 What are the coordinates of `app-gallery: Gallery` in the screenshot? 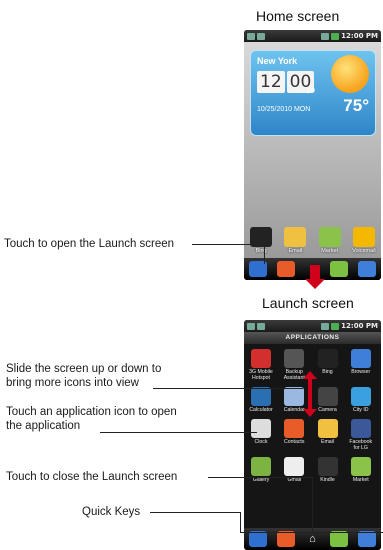 It's located at (261, 470).